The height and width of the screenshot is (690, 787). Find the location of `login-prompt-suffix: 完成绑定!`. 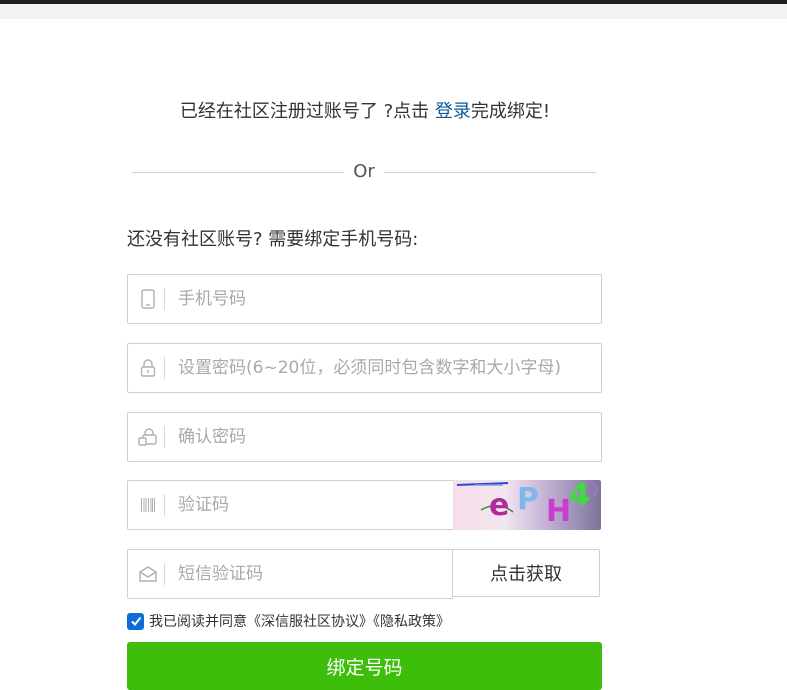

login-prompt-suffix: 完成绑定! is located at coordinates (510, 111).